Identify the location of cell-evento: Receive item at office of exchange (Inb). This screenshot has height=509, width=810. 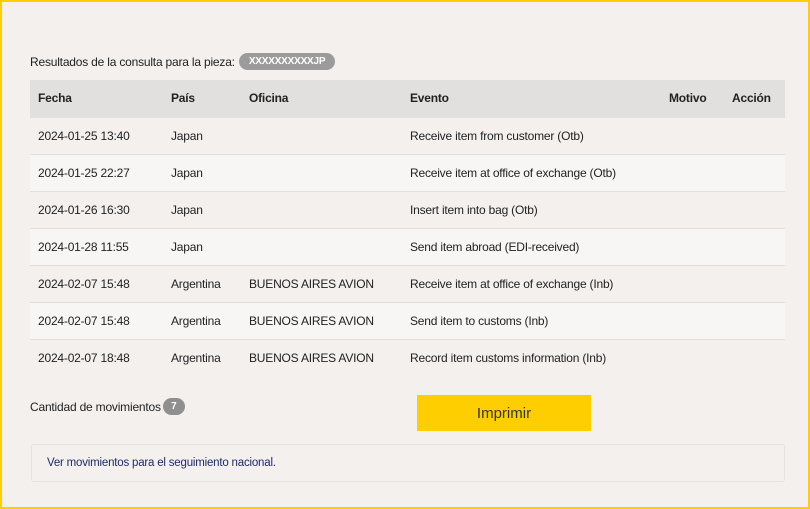
(531, 283).